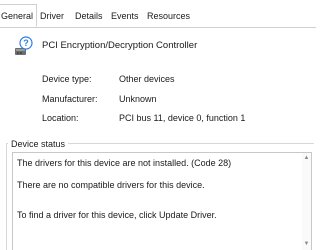 This screenshot has width=320, height=250. I want to click on location-label: Location:, so click(60, 118).